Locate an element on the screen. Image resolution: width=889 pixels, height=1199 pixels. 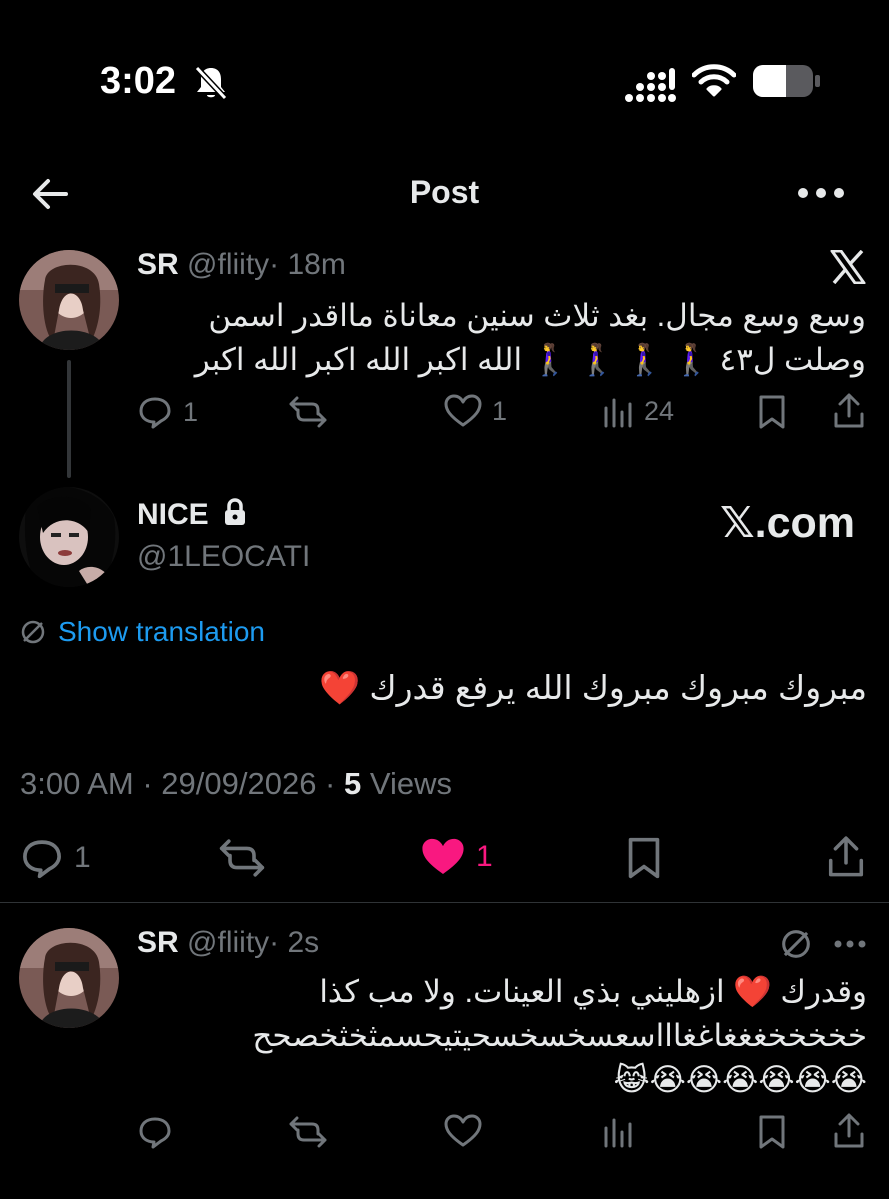
reply-text-line1: وقدرك ❤️ ازهليني بذي العينات. ولا مب كذا is located at coordinates (593, 991).